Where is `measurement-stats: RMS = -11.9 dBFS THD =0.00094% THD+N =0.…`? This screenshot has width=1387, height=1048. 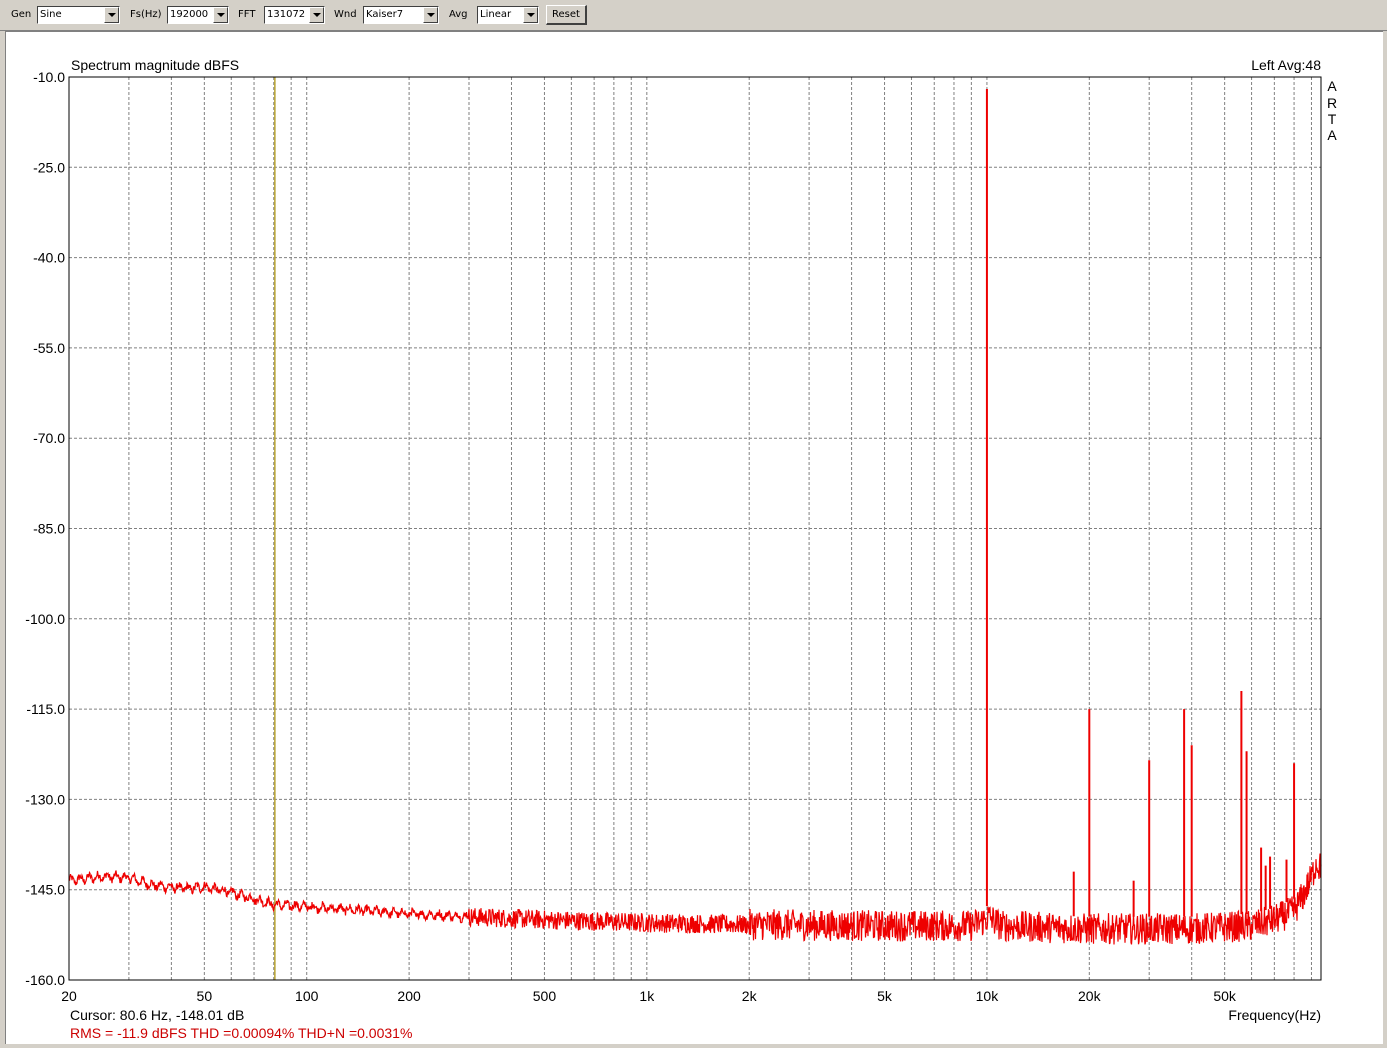
measurement-stats: RMS = -11.9 dBFS THD =0.00094% THD+N =0.… is located at coordinates (241, 1033).